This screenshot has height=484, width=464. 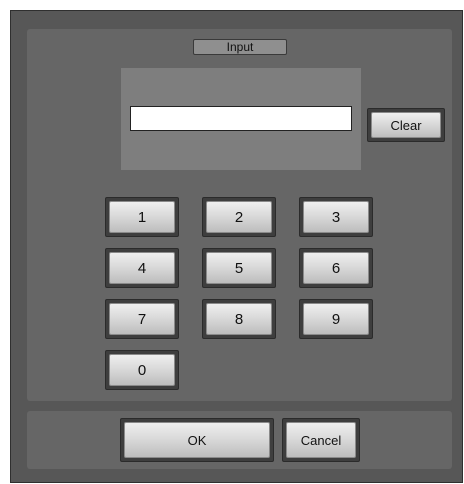 I want to click on dialog-title: Input, so click(x=240, y=47).